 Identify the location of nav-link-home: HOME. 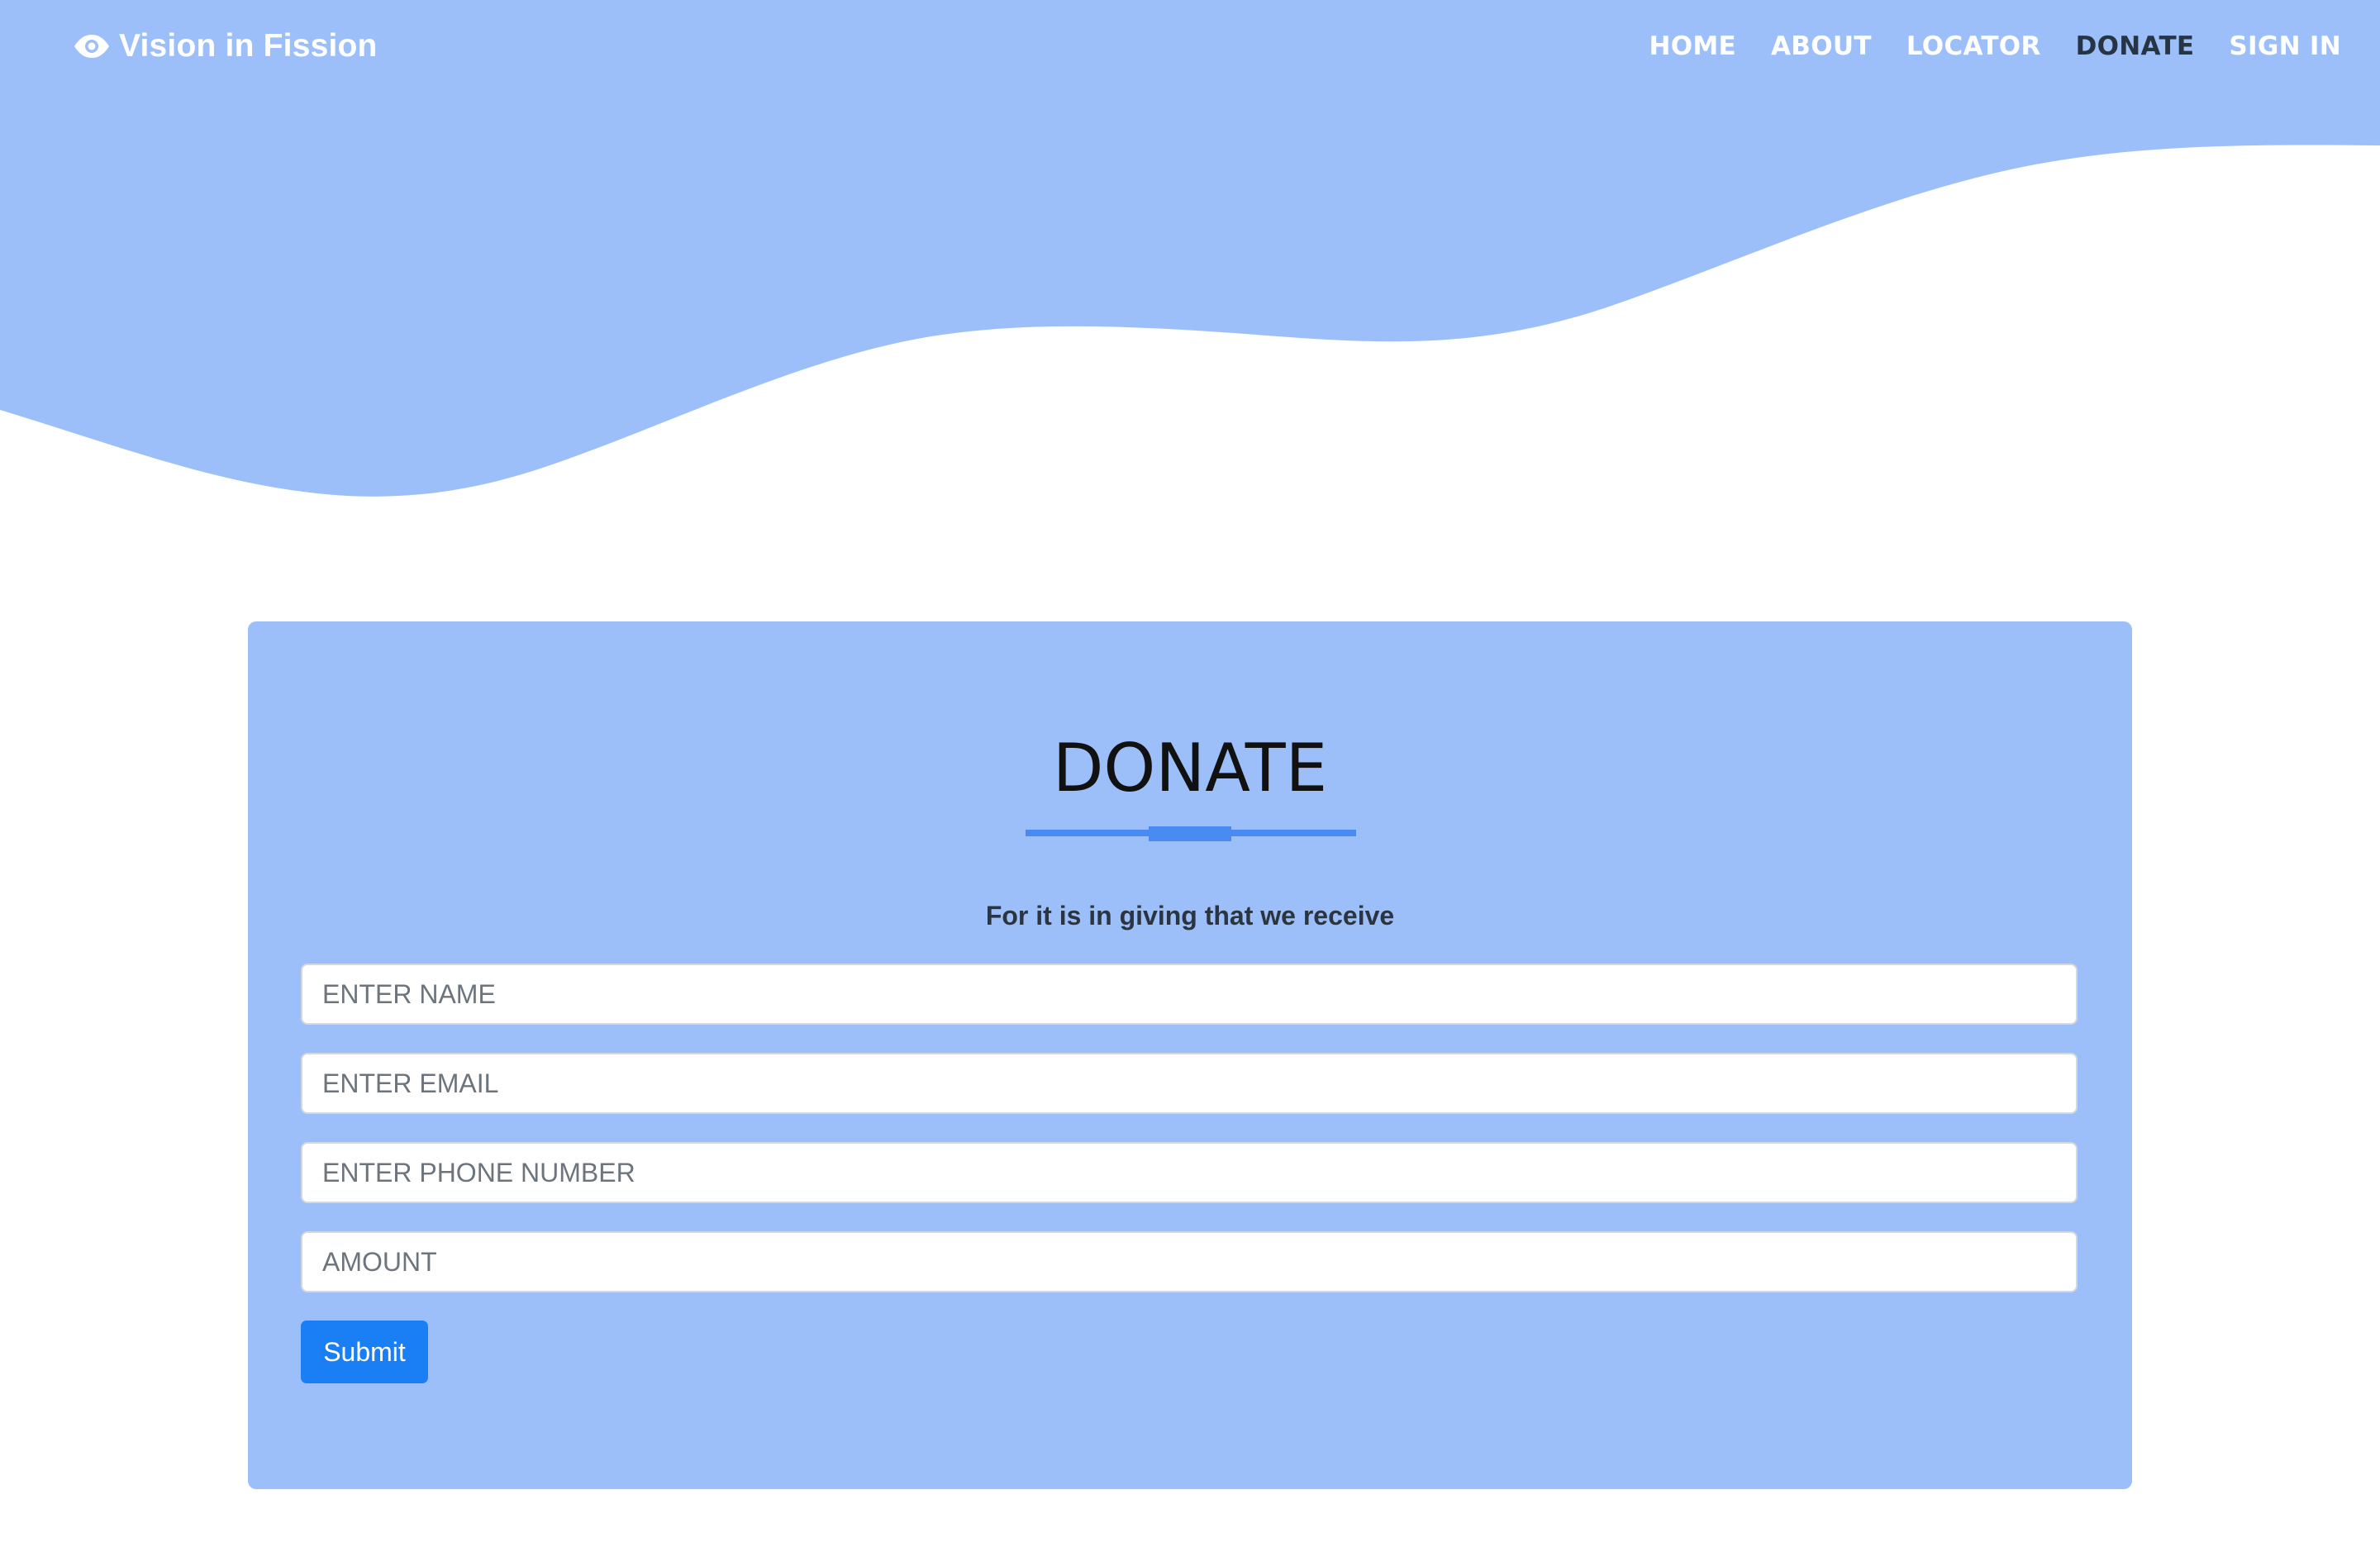
(1692, 46).